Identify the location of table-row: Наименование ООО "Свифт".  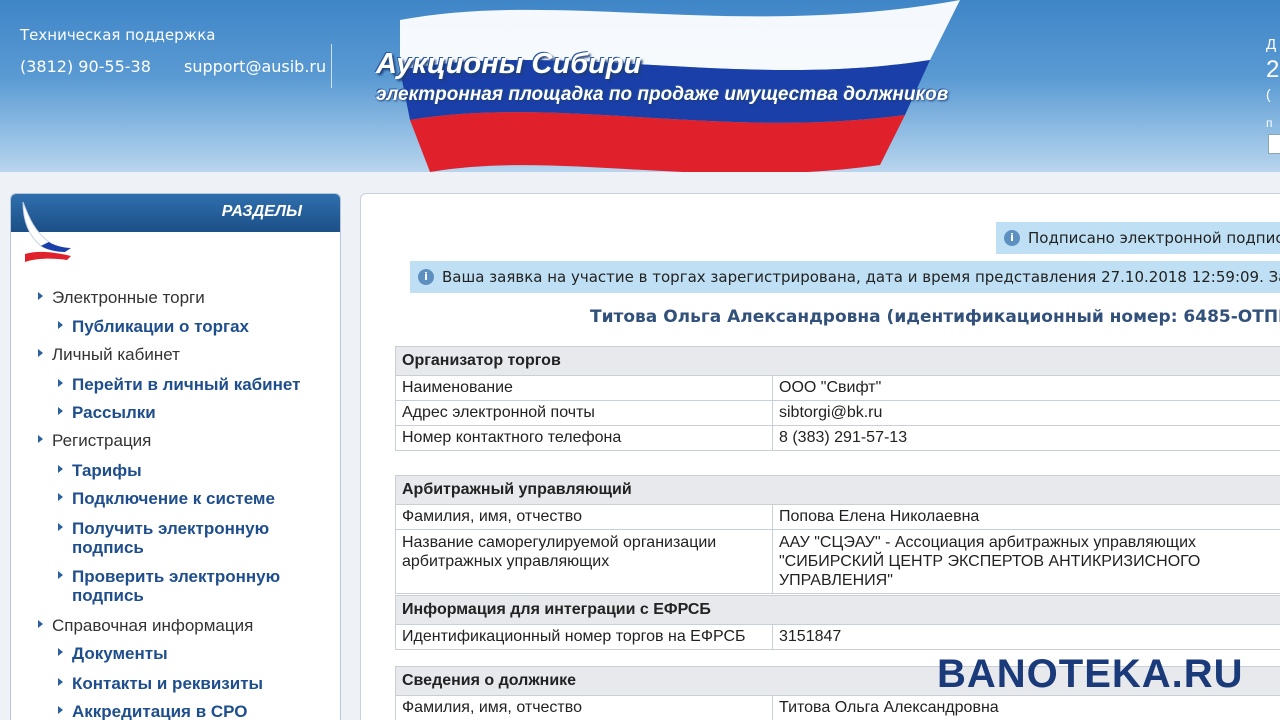
(837, 388).